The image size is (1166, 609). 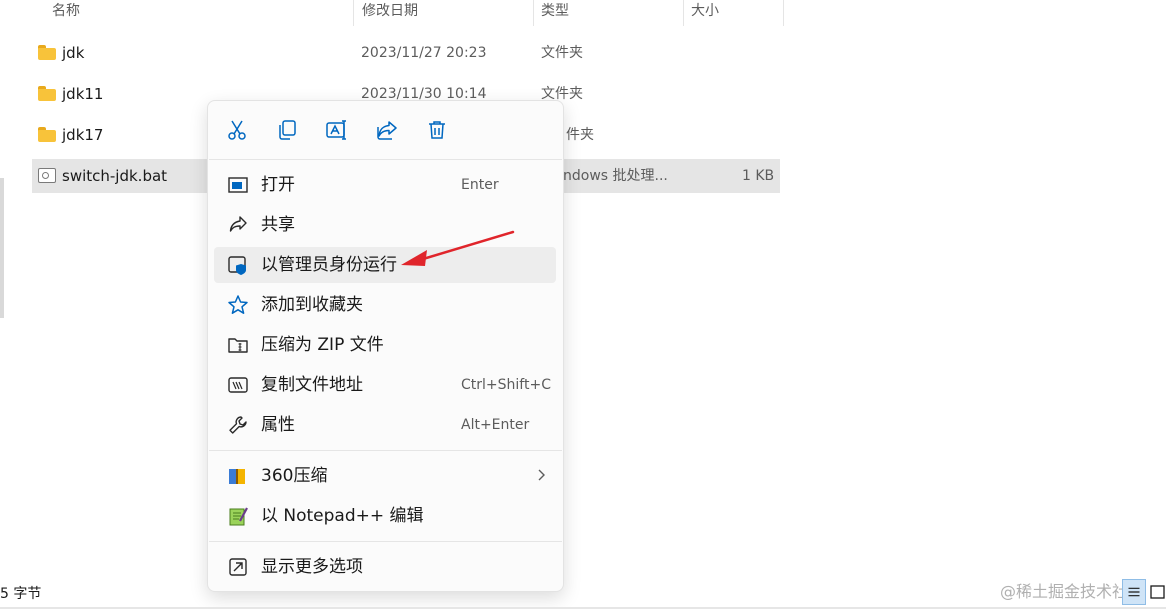 What do you see at coordinates (385, 185) in the screenshot?
I see `menu-item-open: 打开 Enter` at bounding box center [385, 185].